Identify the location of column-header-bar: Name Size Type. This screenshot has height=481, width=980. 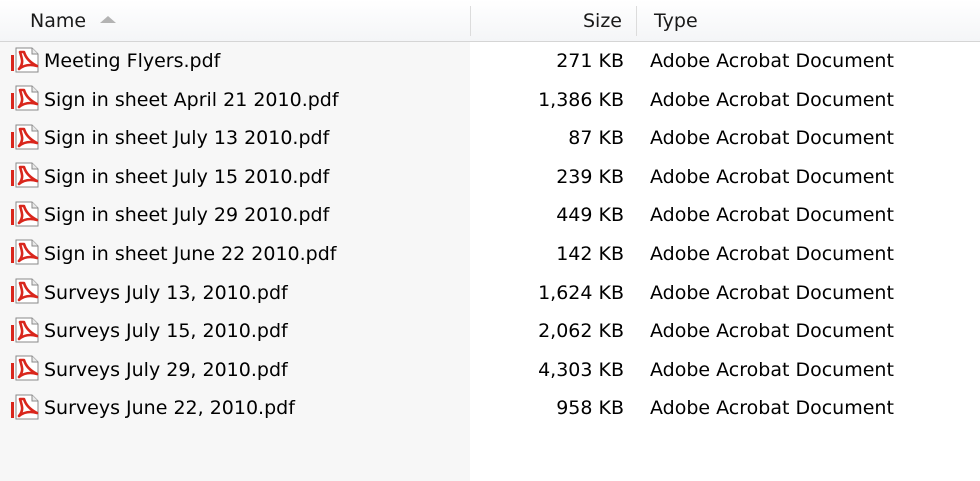
(490, 21).